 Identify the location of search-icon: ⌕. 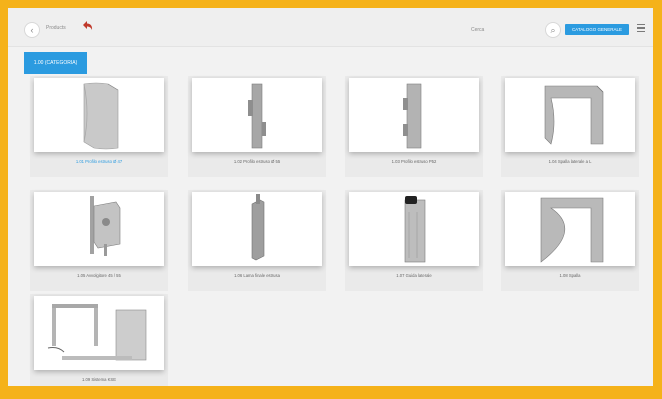
(553, 30).